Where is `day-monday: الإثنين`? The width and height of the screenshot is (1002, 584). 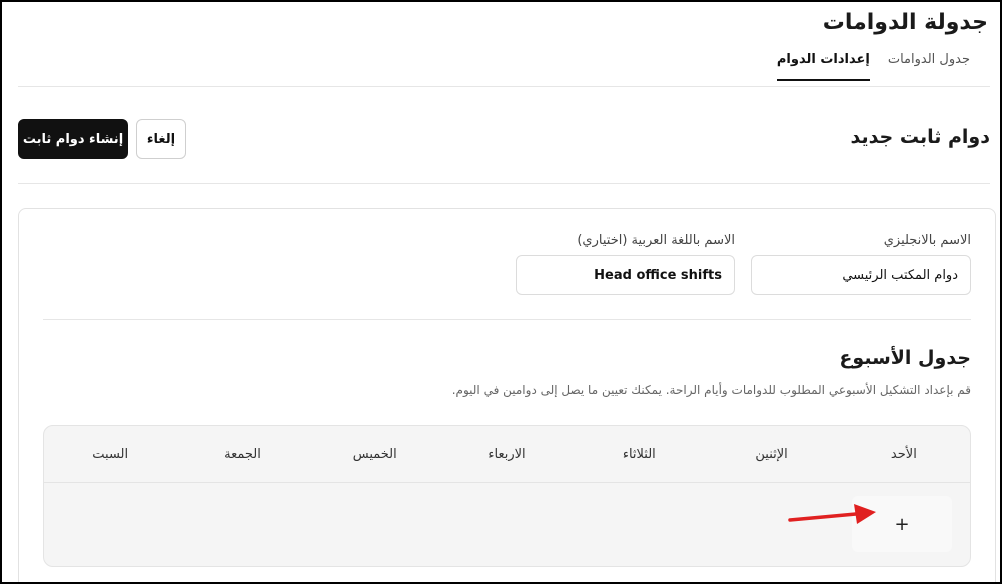 day-monday: الإثنين is located at coordinates (771, 454).